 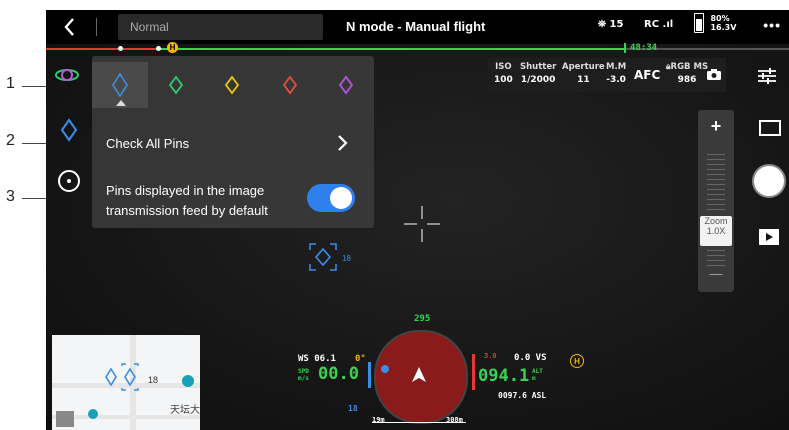 What do you see at coordinates (490, 356) in the screenshot?
I see `vs-small: 3.0` at bounding box center [490, 356].